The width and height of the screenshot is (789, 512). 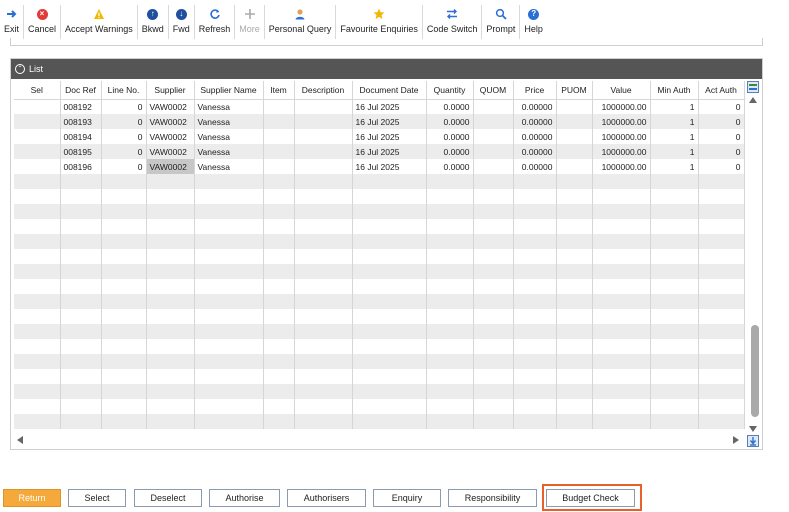 I want to click on cell-quom, so click(x=493, y=151).